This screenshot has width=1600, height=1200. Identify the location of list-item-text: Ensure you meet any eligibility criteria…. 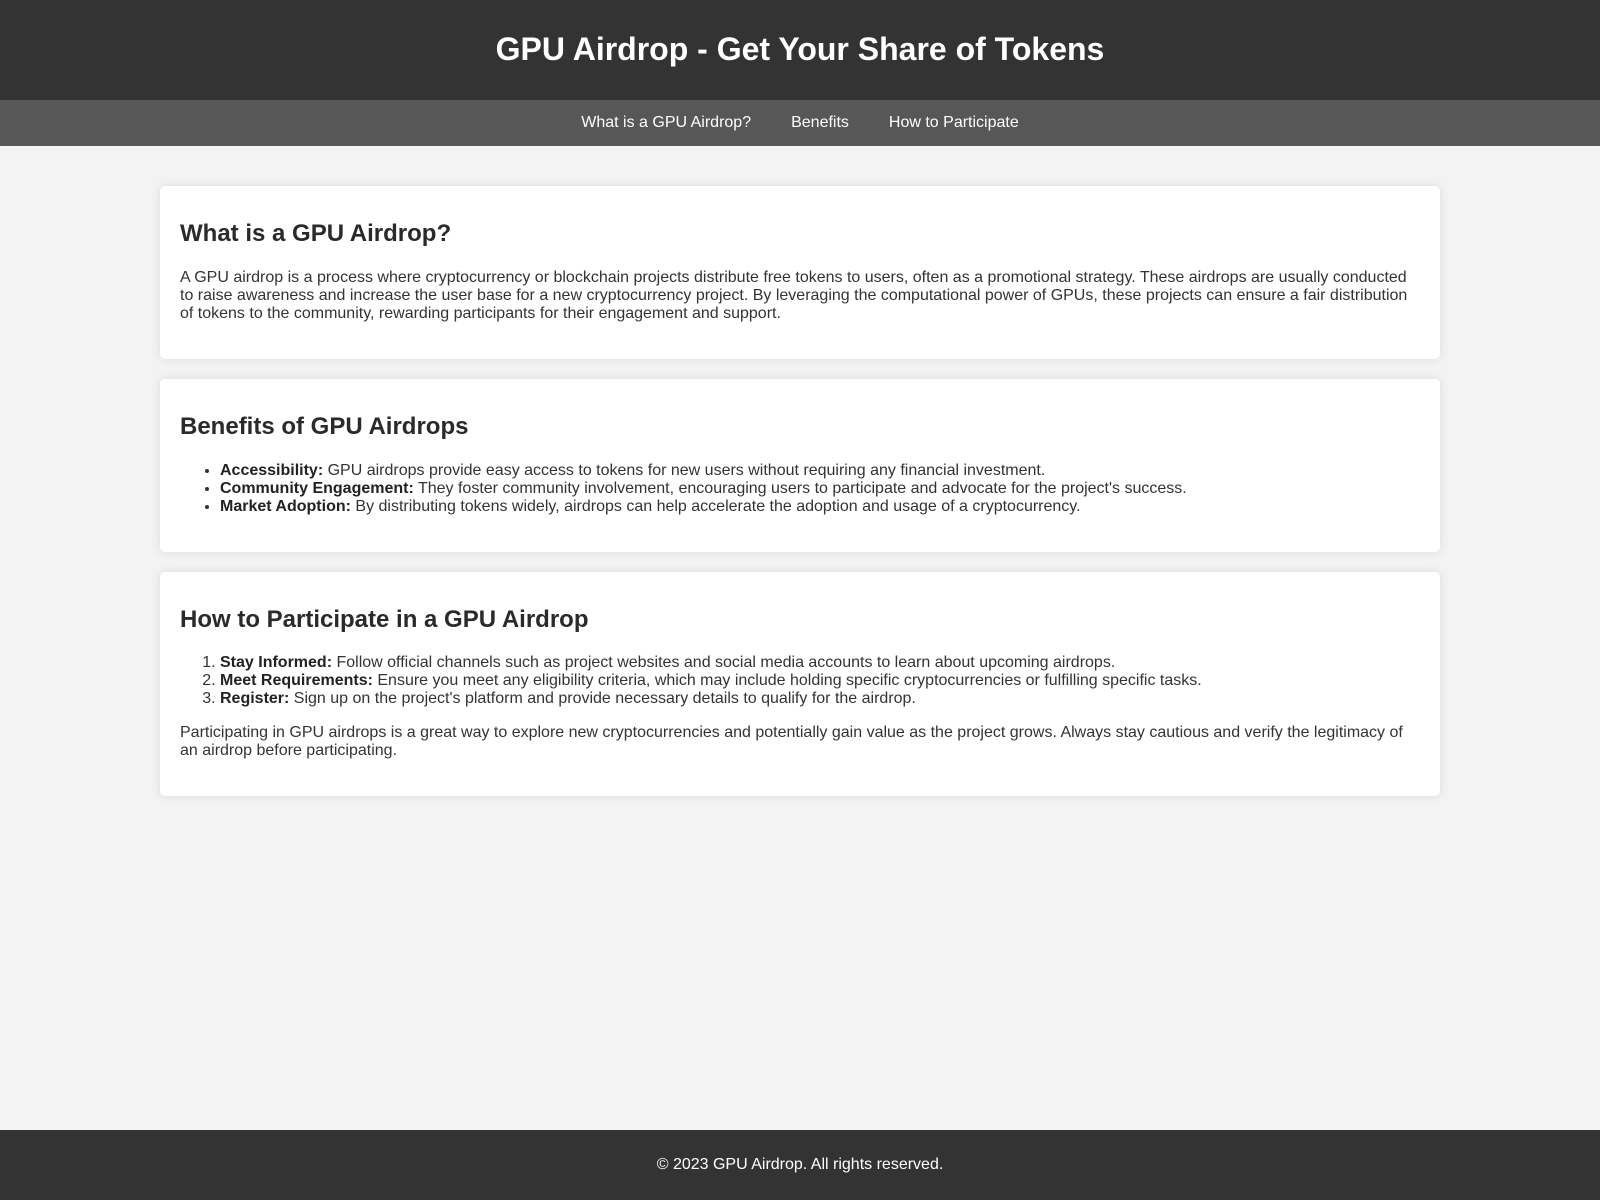
(787, 681).